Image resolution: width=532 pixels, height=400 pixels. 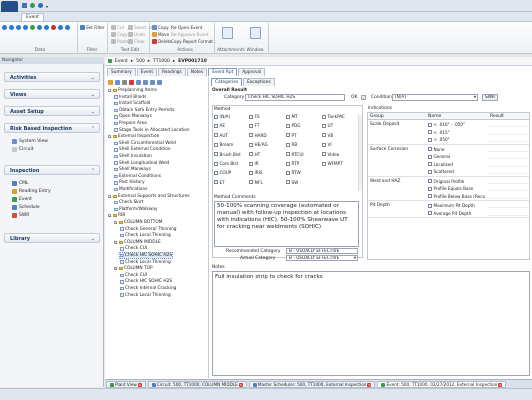 I want to click on new-item-icon, so click(x=117, y=82).